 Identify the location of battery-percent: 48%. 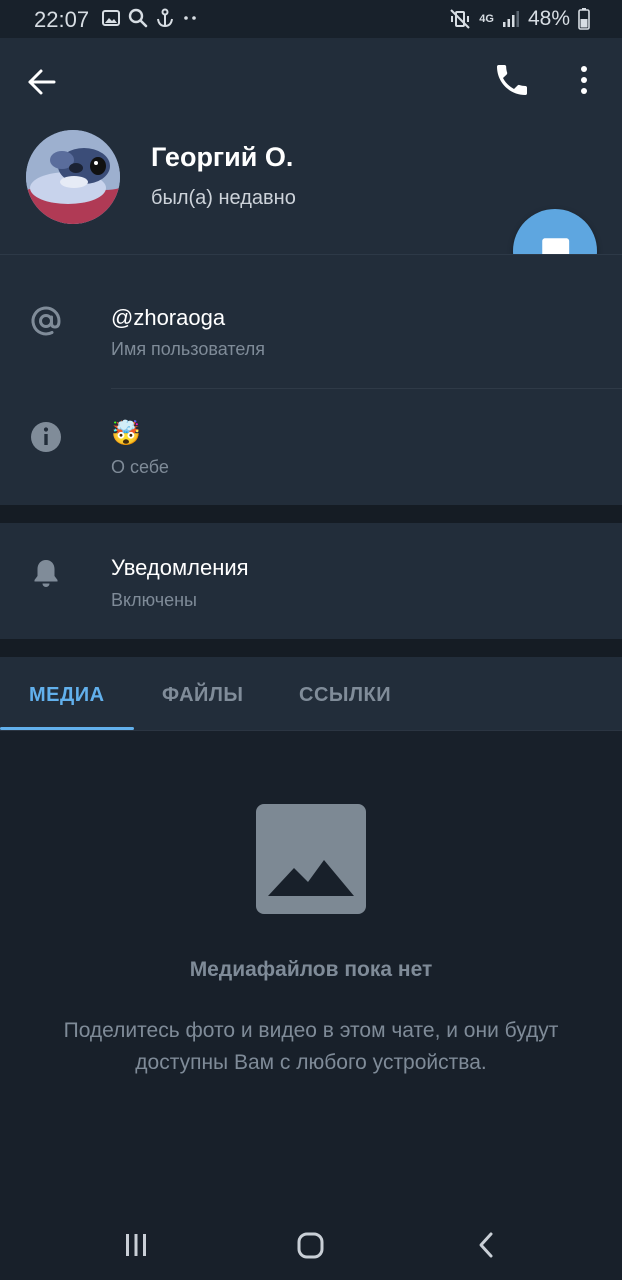
(548, 18).